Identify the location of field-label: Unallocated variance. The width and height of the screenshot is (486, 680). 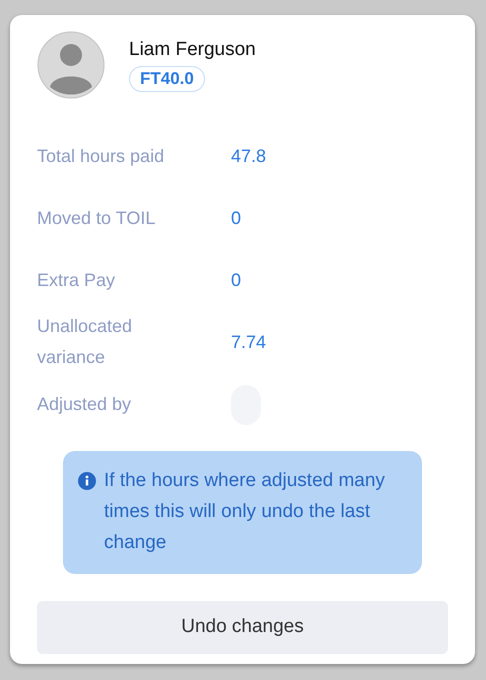
(85, 342).